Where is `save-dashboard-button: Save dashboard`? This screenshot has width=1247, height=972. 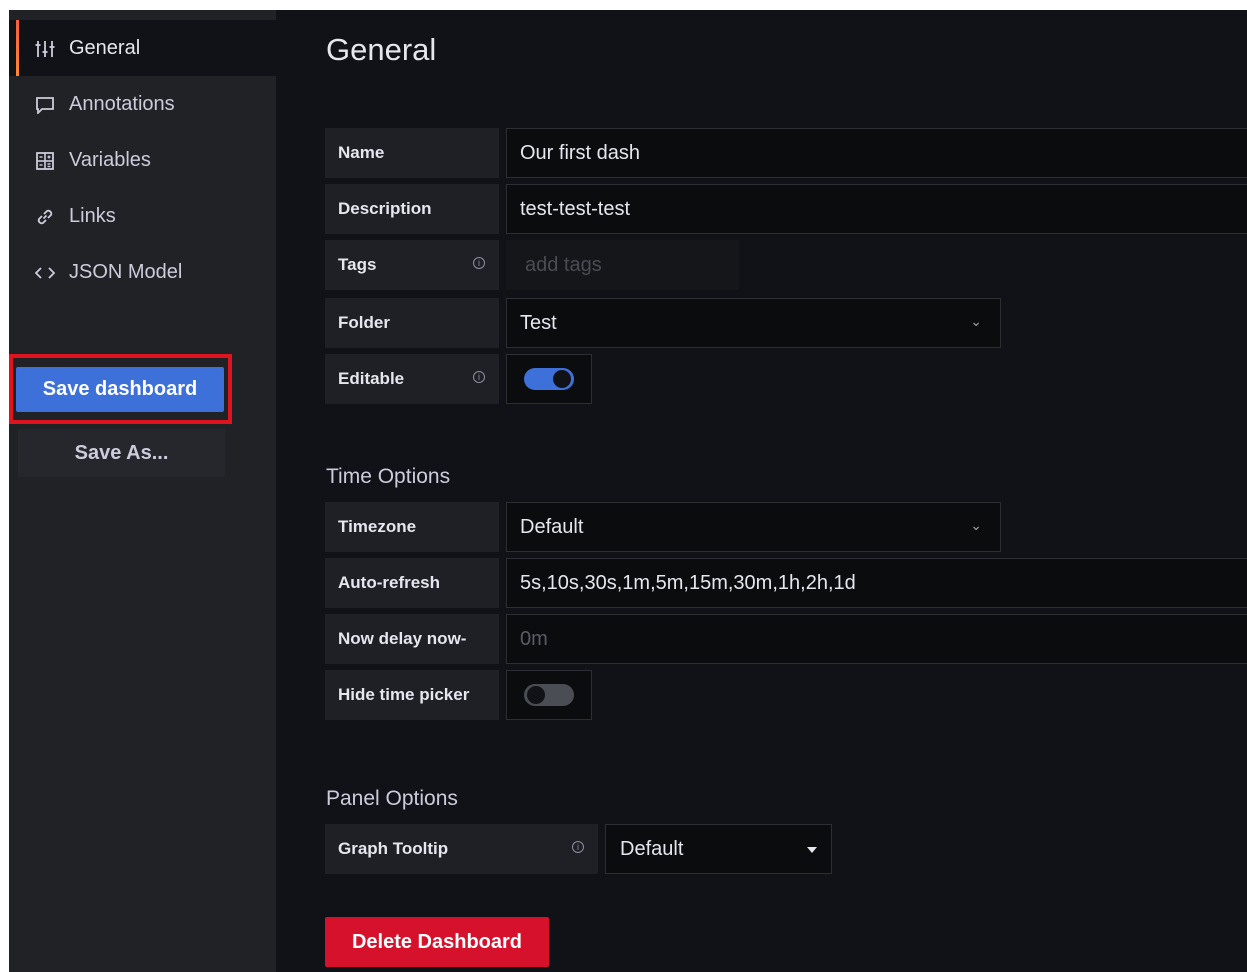 save-dashboard-button: Save dashboard is located at coordinates (120, 389).